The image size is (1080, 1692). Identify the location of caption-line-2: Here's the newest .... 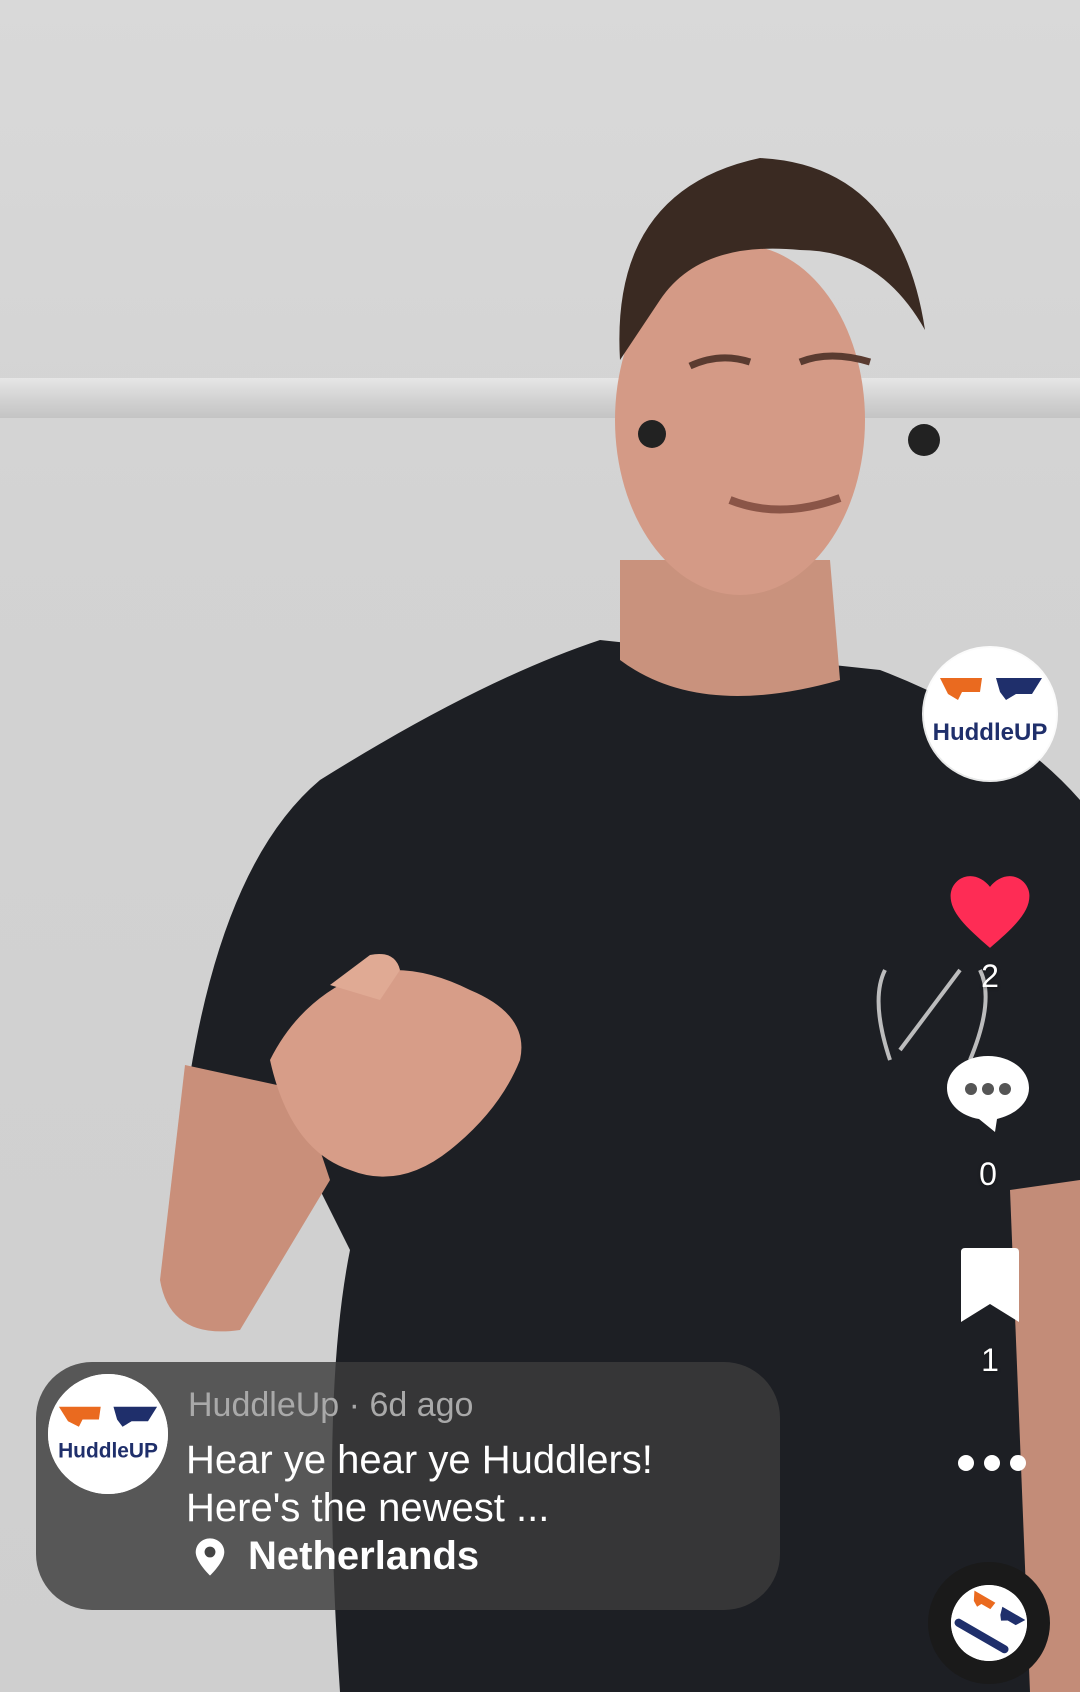
(368, 1508).